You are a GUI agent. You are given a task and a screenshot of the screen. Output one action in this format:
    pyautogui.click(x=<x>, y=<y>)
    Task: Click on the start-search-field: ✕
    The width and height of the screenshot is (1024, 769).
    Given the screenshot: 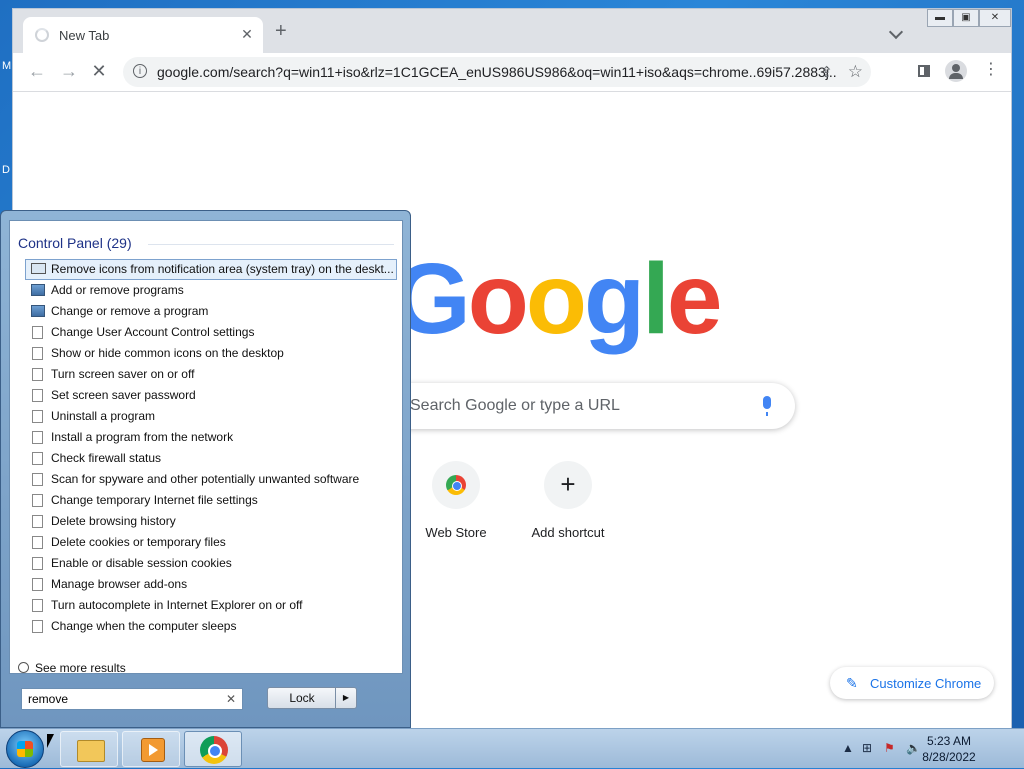 What is the action you would take?
    pyautogui.click(x=132, y=699)
    